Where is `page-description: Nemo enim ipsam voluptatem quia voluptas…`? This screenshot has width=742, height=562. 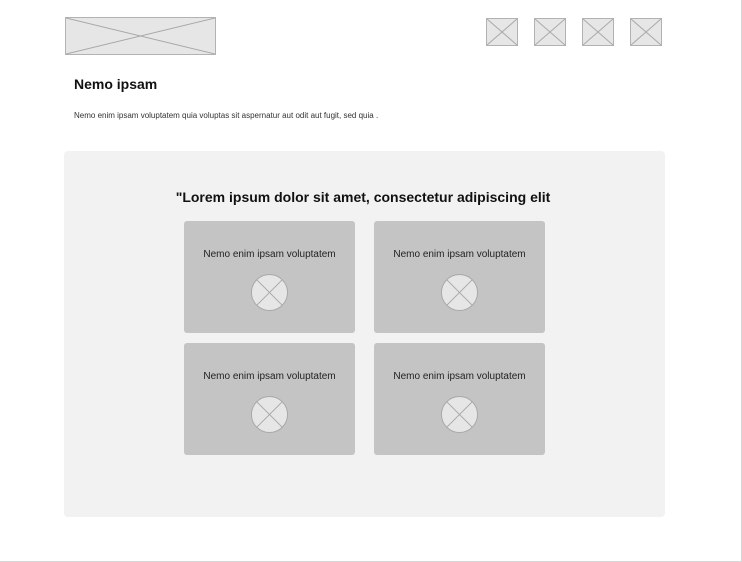 page-description: Nemo enim ipsam voluptatem quia voluptas… is located at coordinates (226, 115).